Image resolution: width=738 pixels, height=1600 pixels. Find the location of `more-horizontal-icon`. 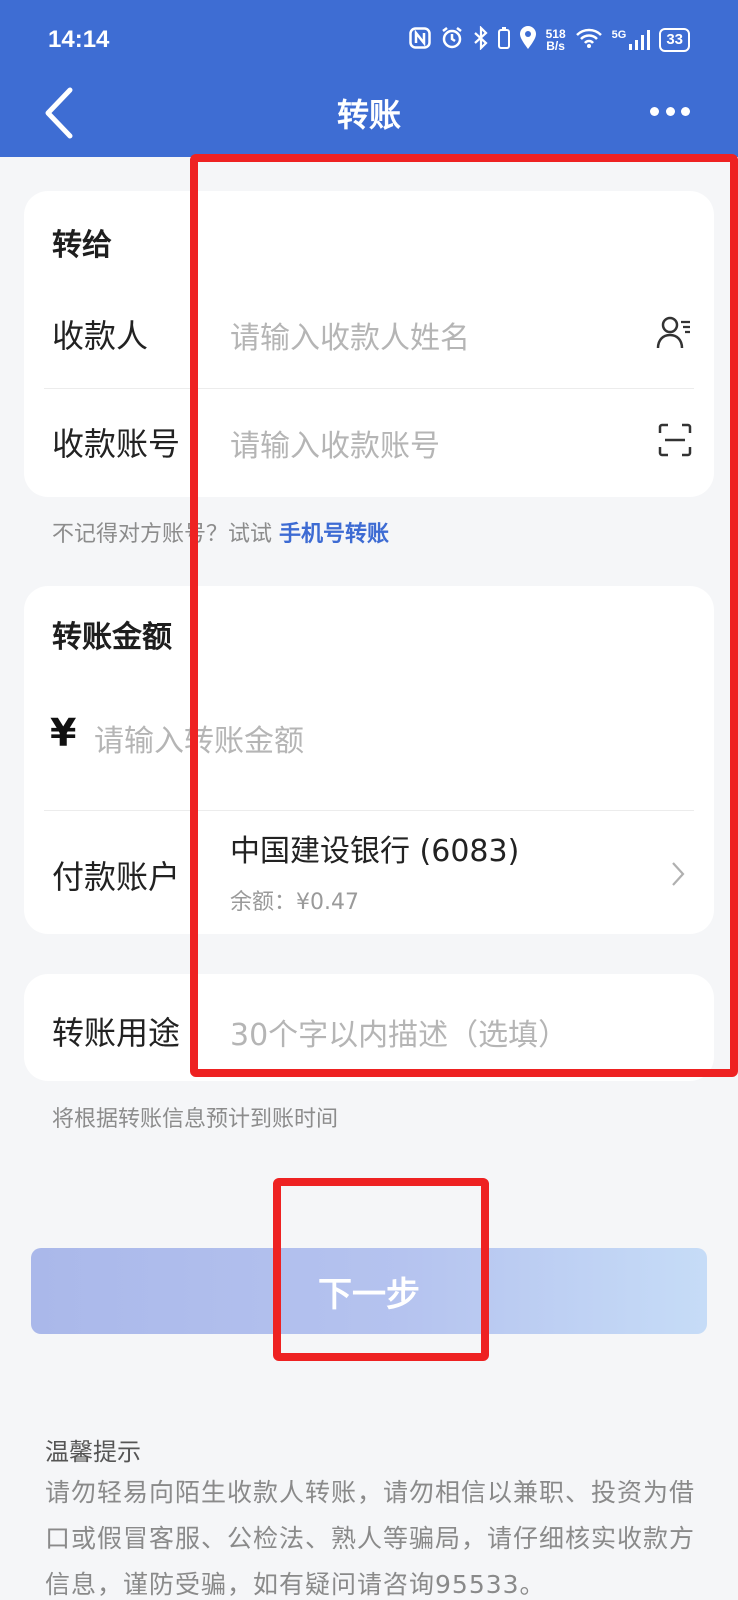

more-horizontal-icon is located at coordinates (654, 111).